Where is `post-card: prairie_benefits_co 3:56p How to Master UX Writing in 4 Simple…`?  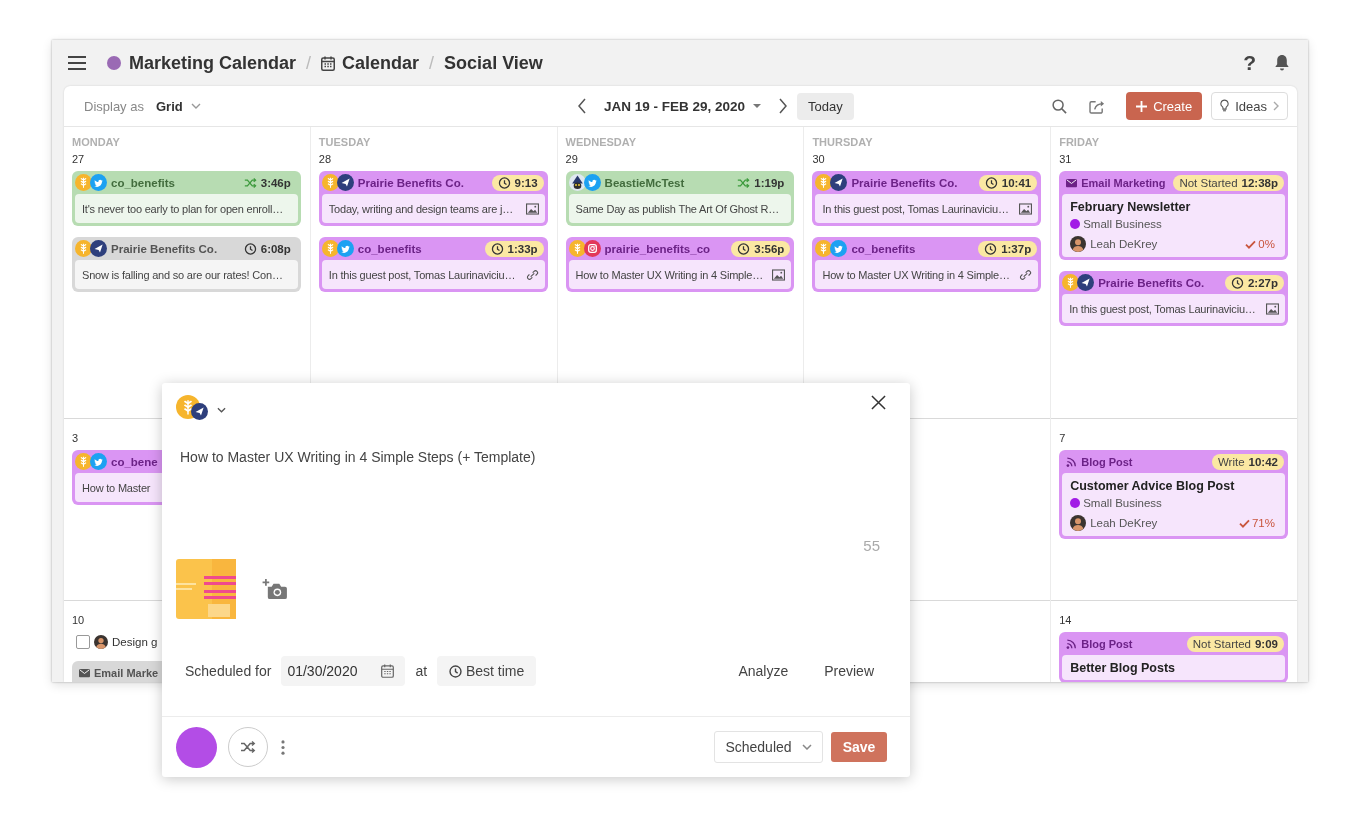
post-card: prairie_benefits_co 3:56p How to Master UX Writing in 4 Simple… is located at coordinates (680, 264).